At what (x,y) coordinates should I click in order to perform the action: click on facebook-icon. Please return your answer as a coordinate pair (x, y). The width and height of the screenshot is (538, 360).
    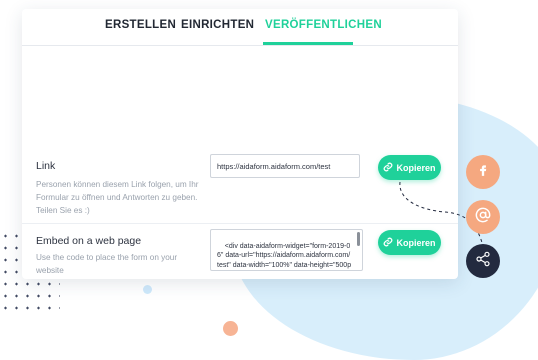
    Looking at the image, I should click on (483, 172).